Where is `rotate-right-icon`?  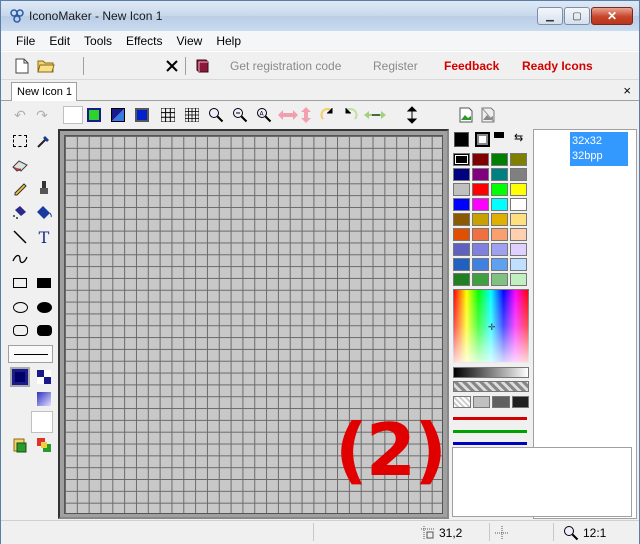
rotate-right-icon is located at coordinates (328, 115).